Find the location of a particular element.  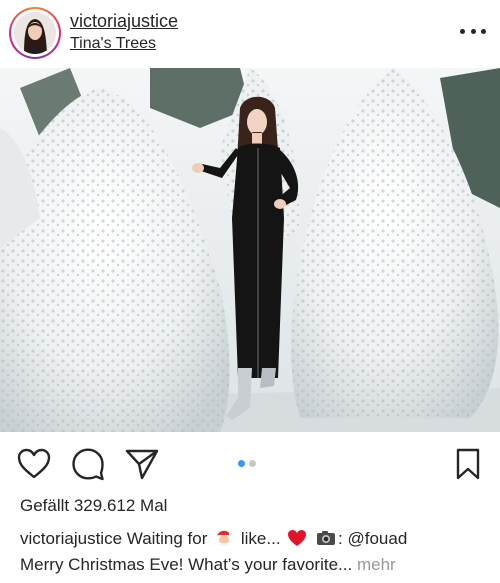

username-link: victoriajustice is located at coordinates (124, 21).